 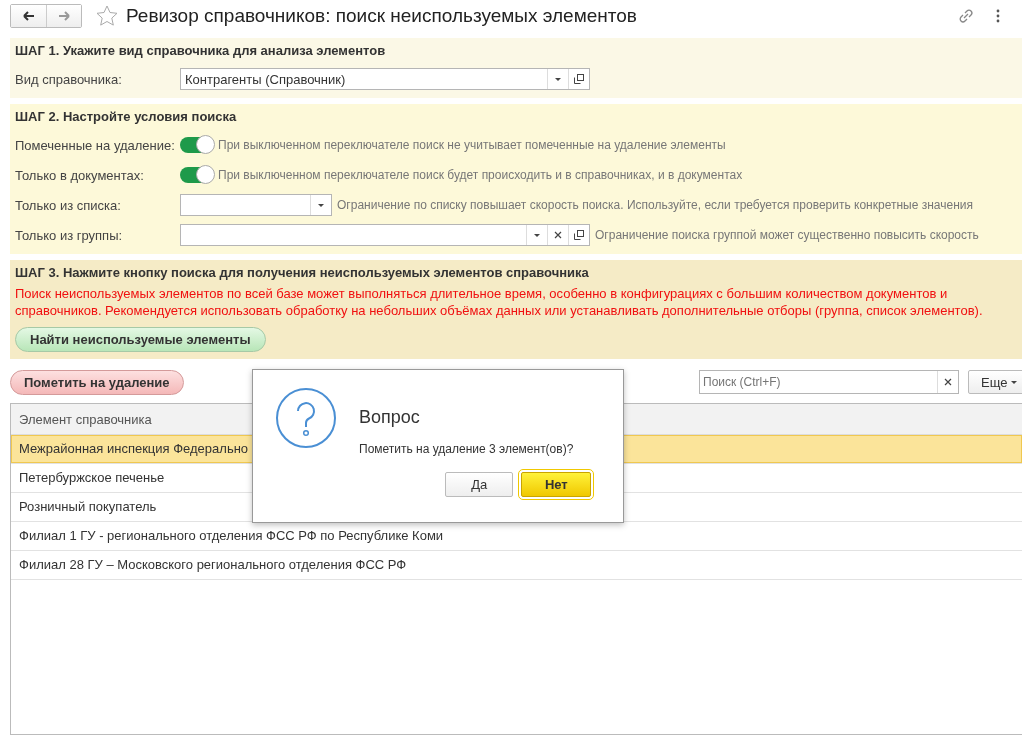 What do you see at coordinates (69, 79) in the screenshot?
I see `field-label: Вид справочника:` at bounding box center [69, 79].